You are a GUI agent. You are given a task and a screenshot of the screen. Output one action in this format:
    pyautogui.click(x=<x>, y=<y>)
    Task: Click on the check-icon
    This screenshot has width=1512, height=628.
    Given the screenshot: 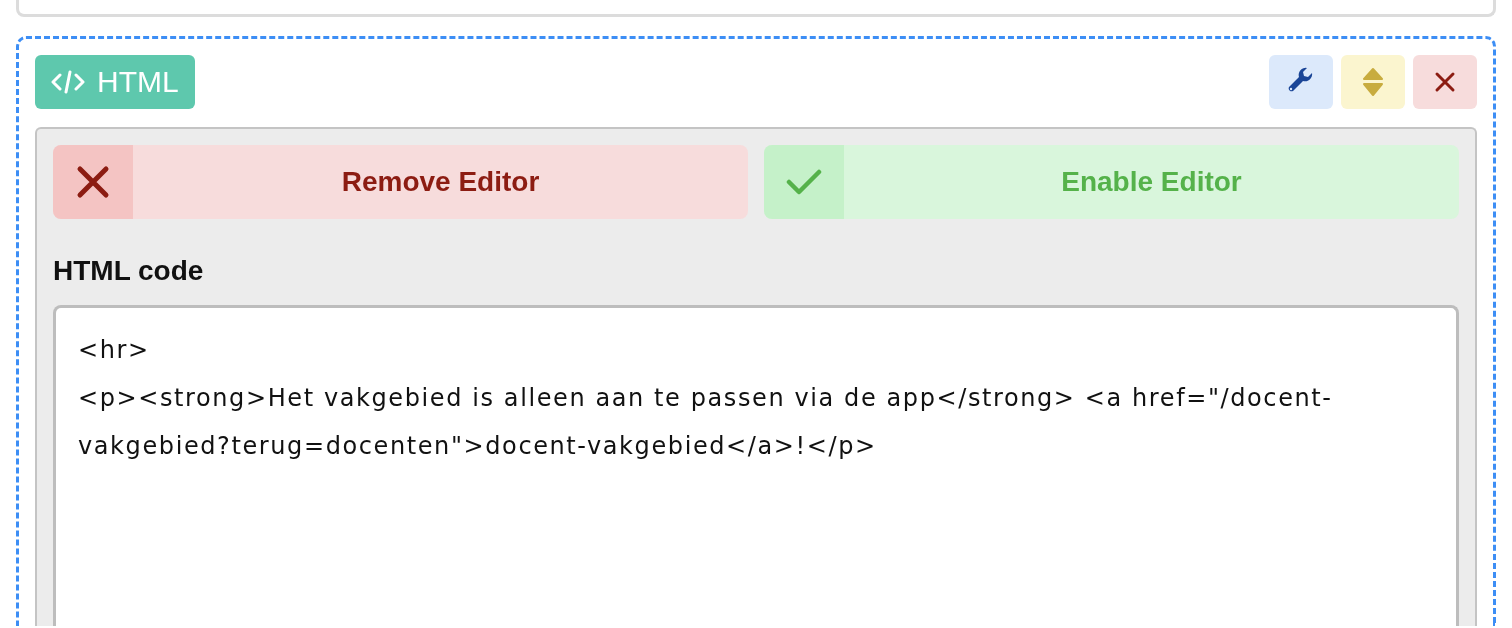 What is the action you would take?
    pyautogui.click(x=804, y=182)
    